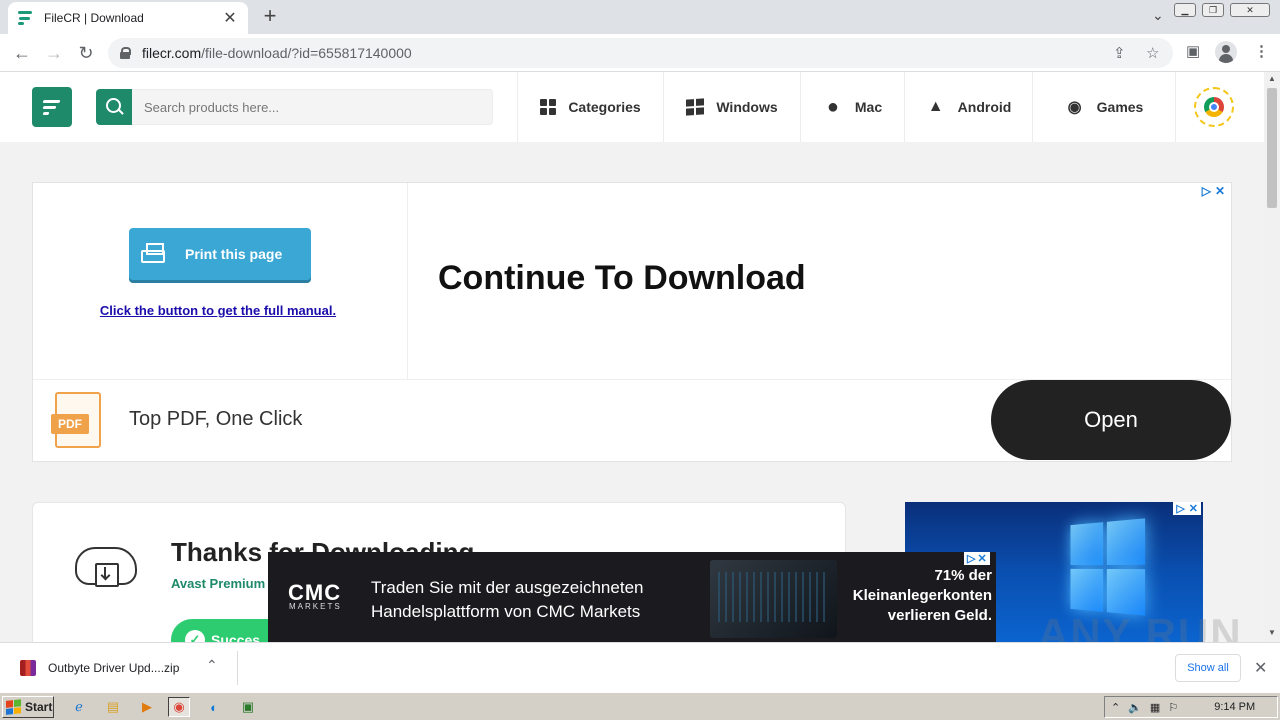 Image resolution: width=1280 pixels, height=720 pixels. What do you see at coordinates (14, 707) in the screenshot?
I see `windows-flag-icon` at bounding box center [14, 707].